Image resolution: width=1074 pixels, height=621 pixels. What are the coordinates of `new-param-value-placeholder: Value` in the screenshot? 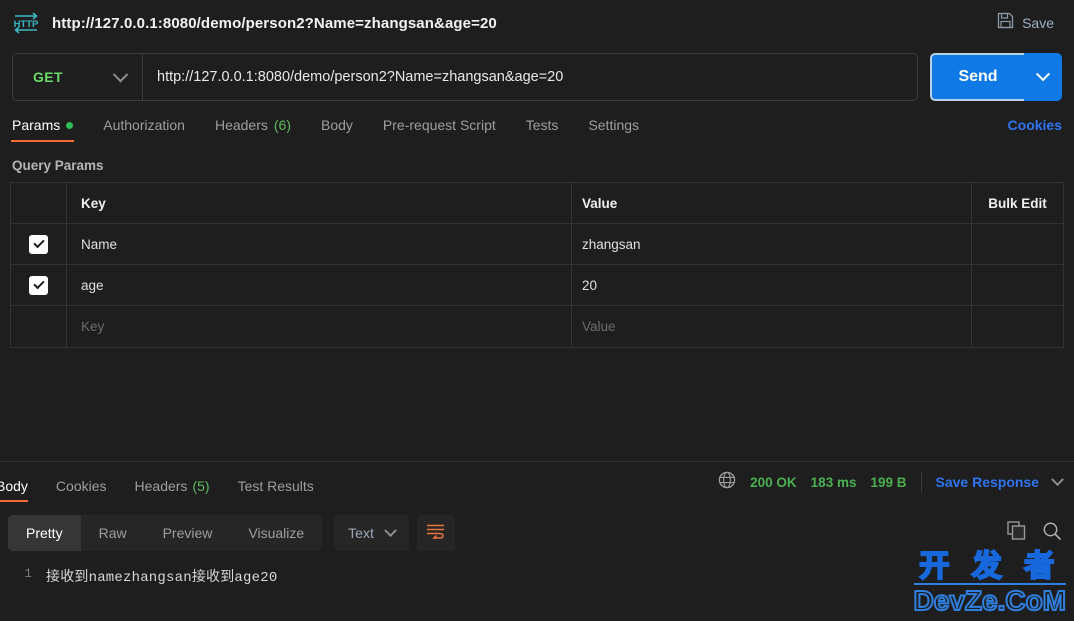 It's located at (599, 326).